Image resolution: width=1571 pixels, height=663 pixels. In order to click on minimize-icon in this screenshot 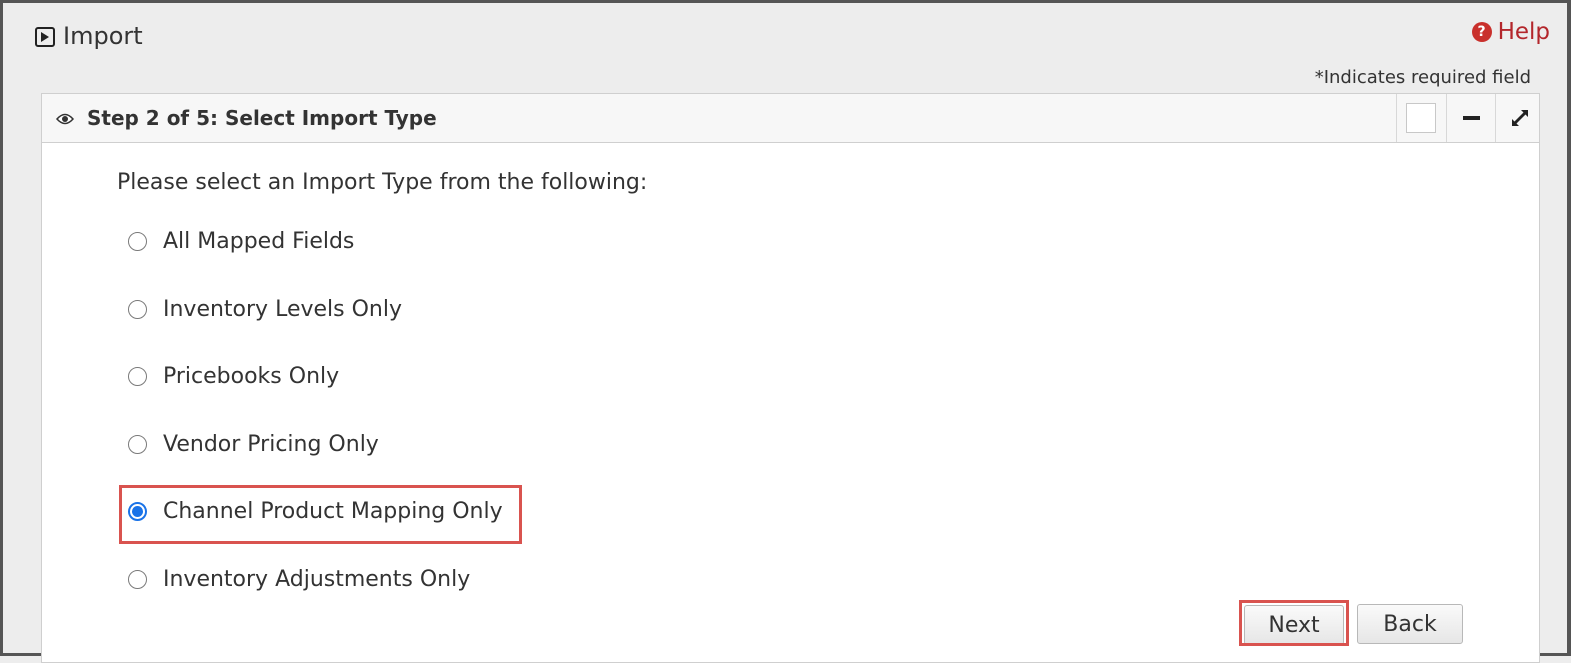, I will do `click(1471, 118)`.